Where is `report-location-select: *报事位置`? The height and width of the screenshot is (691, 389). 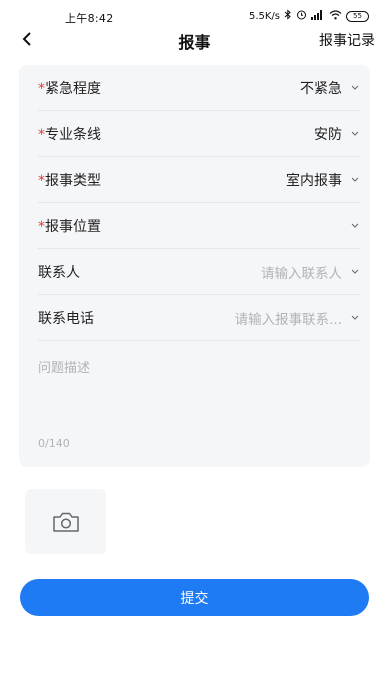 report-location-select: *报事位置 is located at coordinates (199, 226).